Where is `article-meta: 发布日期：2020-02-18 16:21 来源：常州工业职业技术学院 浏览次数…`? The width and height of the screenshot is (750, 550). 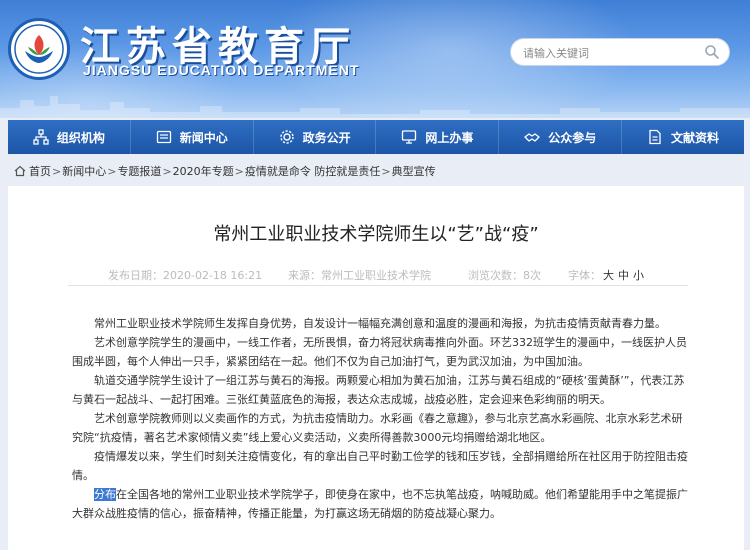 article-meta: 发布日期：2020-02-18 16:21 来源：常州工业职业技术学院 浏览次数… is located at coordinates (378, 275).